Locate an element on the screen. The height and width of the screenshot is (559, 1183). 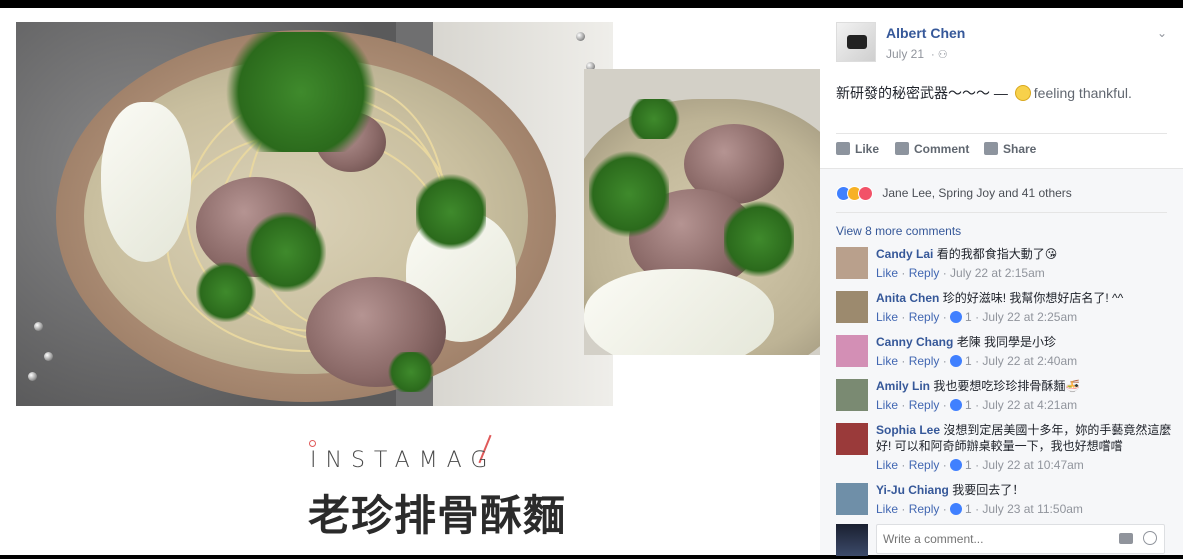
comment-time: July 22 at 10:47am is located at coordinates (1032, 465).